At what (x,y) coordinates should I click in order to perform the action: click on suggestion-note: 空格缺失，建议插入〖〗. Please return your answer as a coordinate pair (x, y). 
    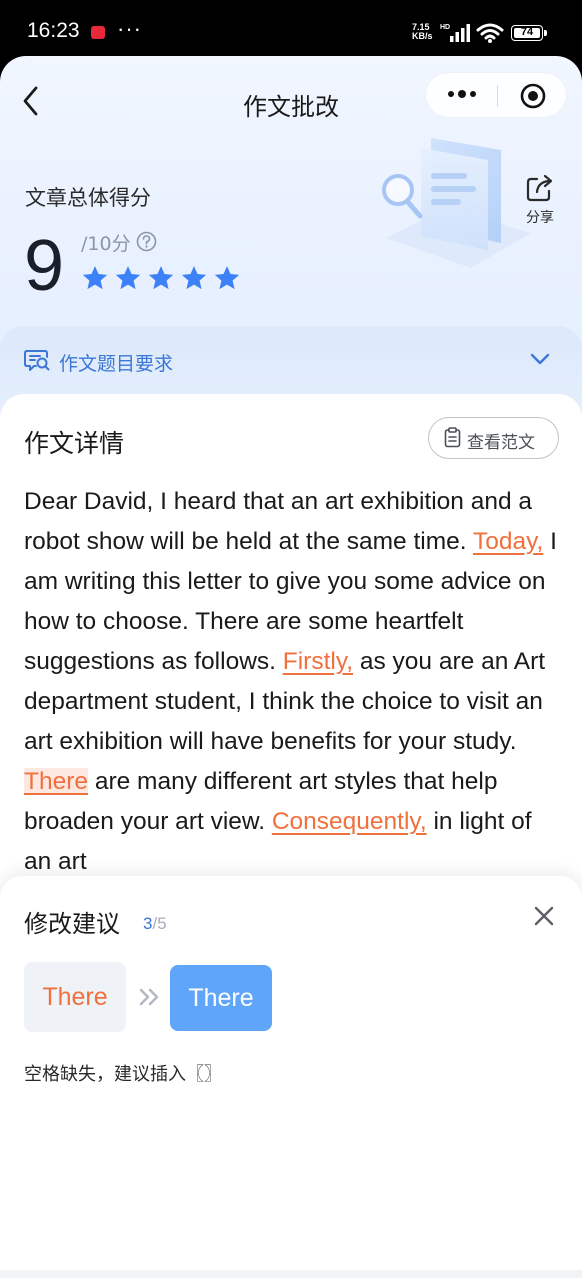
    Looking at the image, I should click on (123, 1074).